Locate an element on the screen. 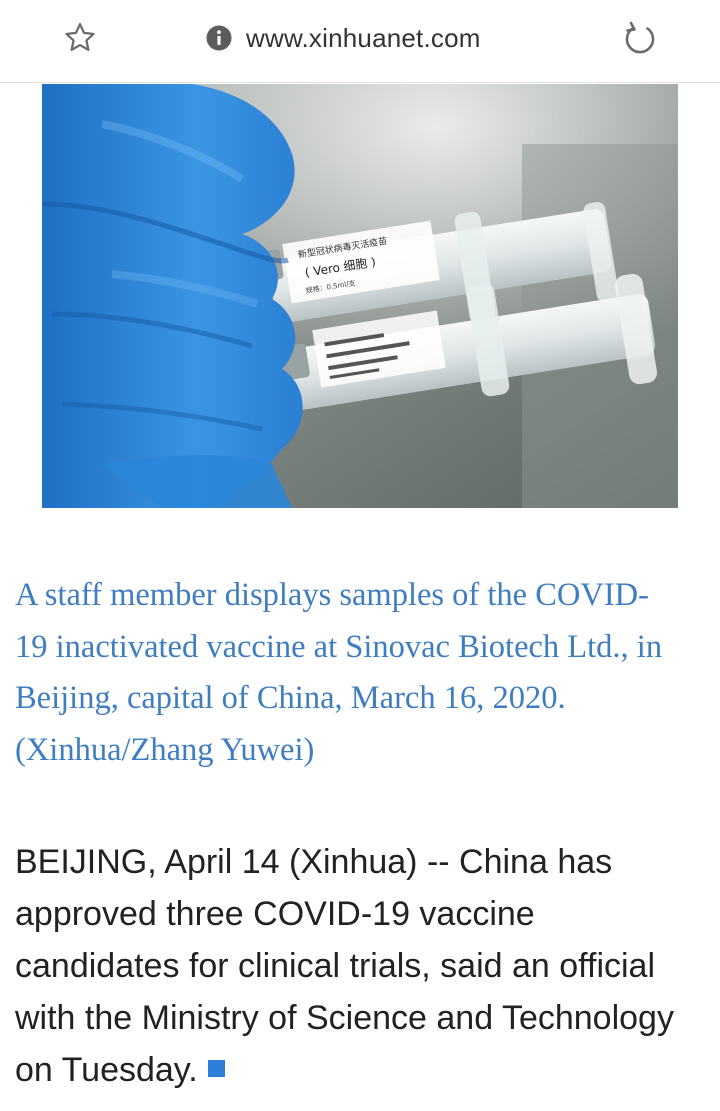  reload-button is located at coordinates (640, 38).